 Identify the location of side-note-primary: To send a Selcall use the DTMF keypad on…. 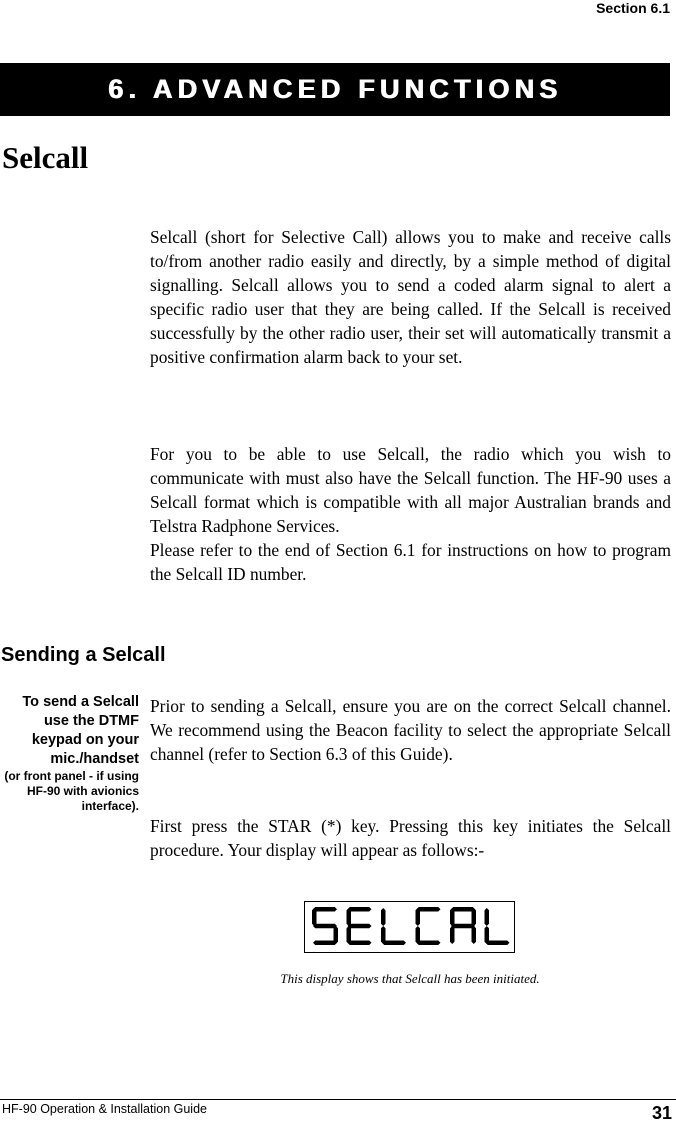
(80, 730).